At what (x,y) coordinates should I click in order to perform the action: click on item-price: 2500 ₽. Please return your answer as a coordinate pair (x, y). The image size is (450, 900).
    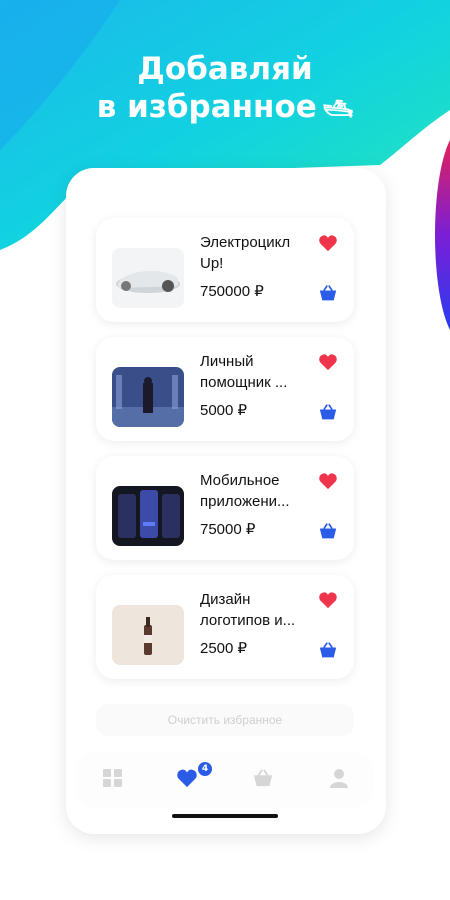
    Looking at the image, I should click on (224, 648).